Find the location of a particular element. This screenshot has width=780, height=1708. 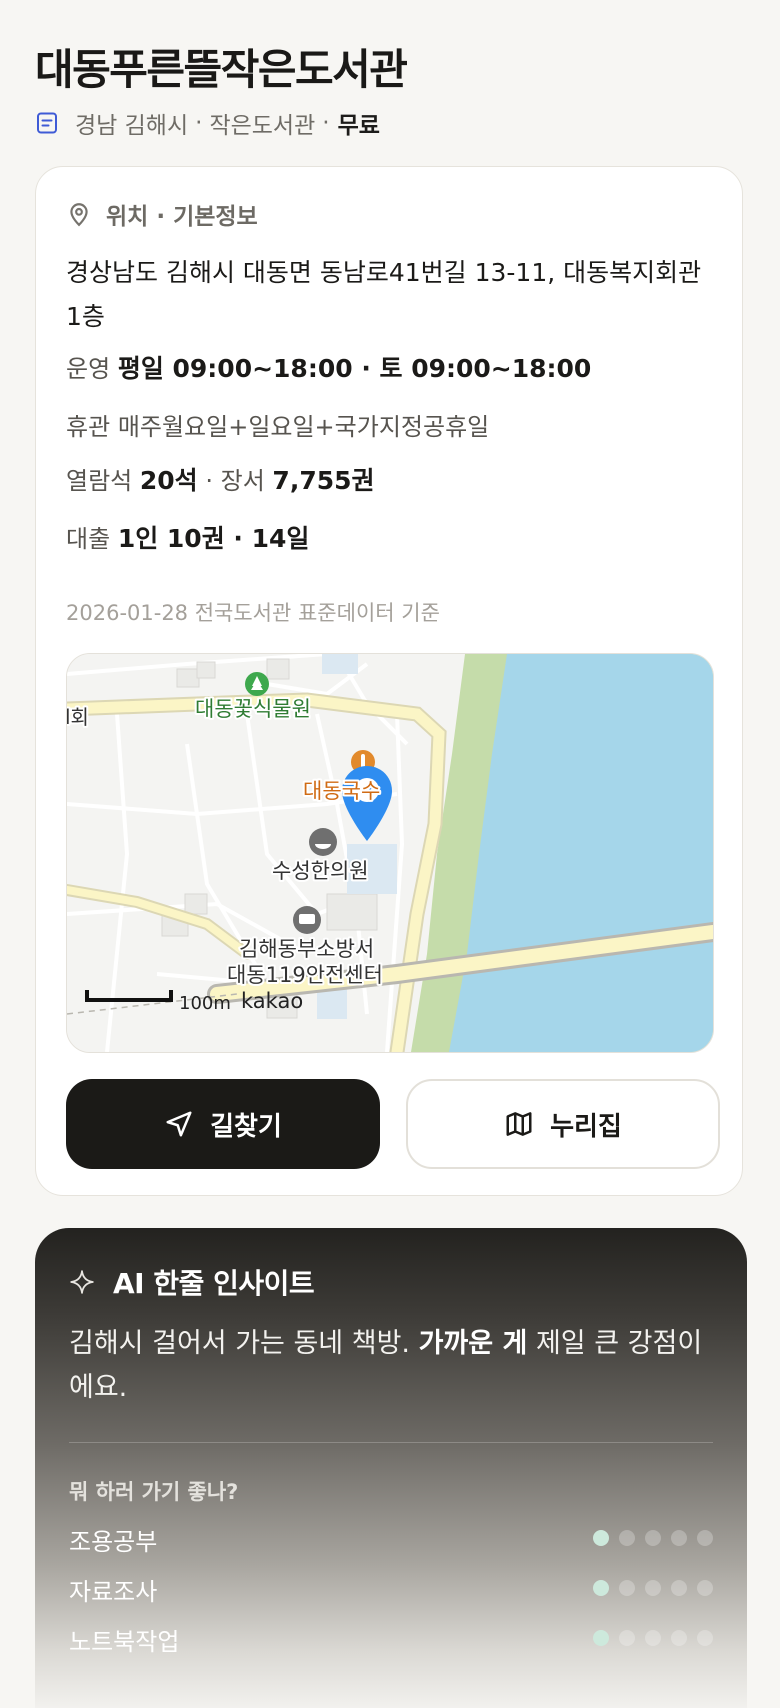

website-label: 누리집 is located at coordinates (586, 1126).